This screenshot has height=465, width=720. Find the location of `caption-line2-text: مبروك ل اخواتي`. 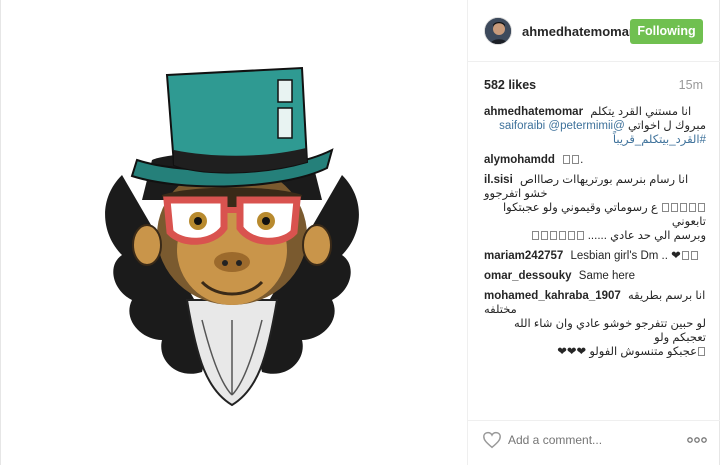

caption-line2-text: مبروك ل اخواتي is located at coordinates (667, 126).